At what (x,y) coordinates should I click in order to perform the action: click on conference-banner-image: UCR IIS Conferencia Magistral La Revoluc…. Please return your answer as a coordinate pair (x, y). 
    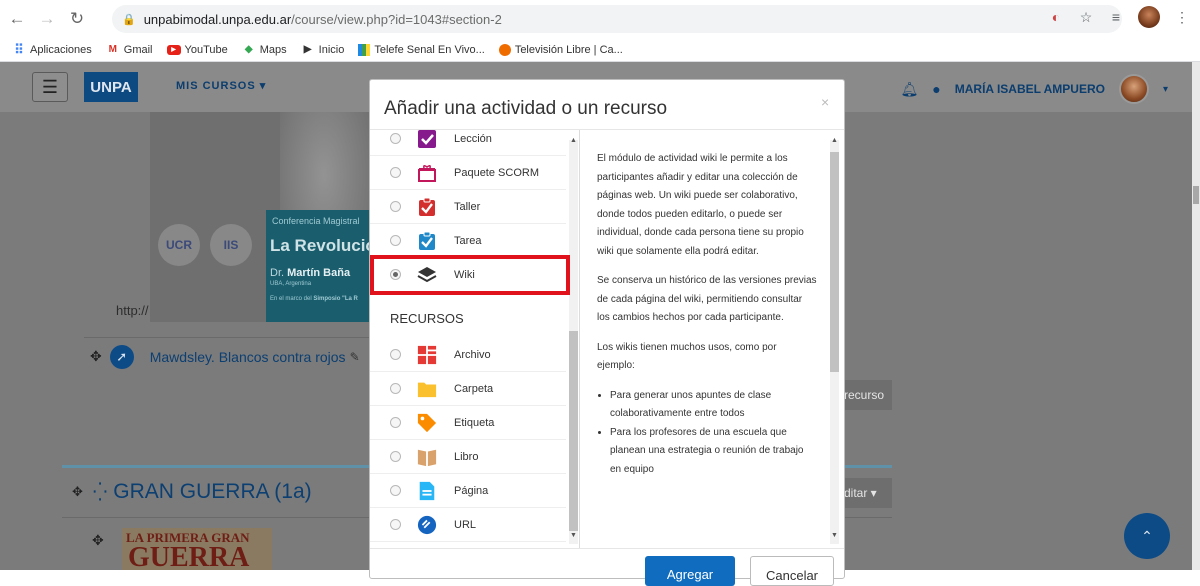
    Looking at the image, I should click on (270, 217).